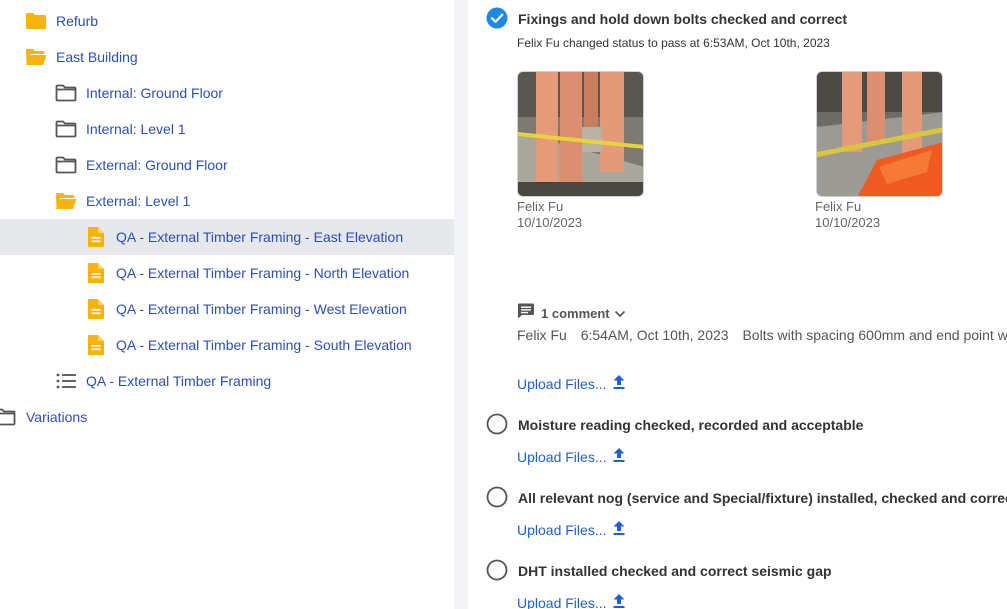 Image resolution: width=1007 pixels, height=609 pixels. Describe the element at coordinates (461, 304) in the screenshot. I see `panel-divider` at that location.